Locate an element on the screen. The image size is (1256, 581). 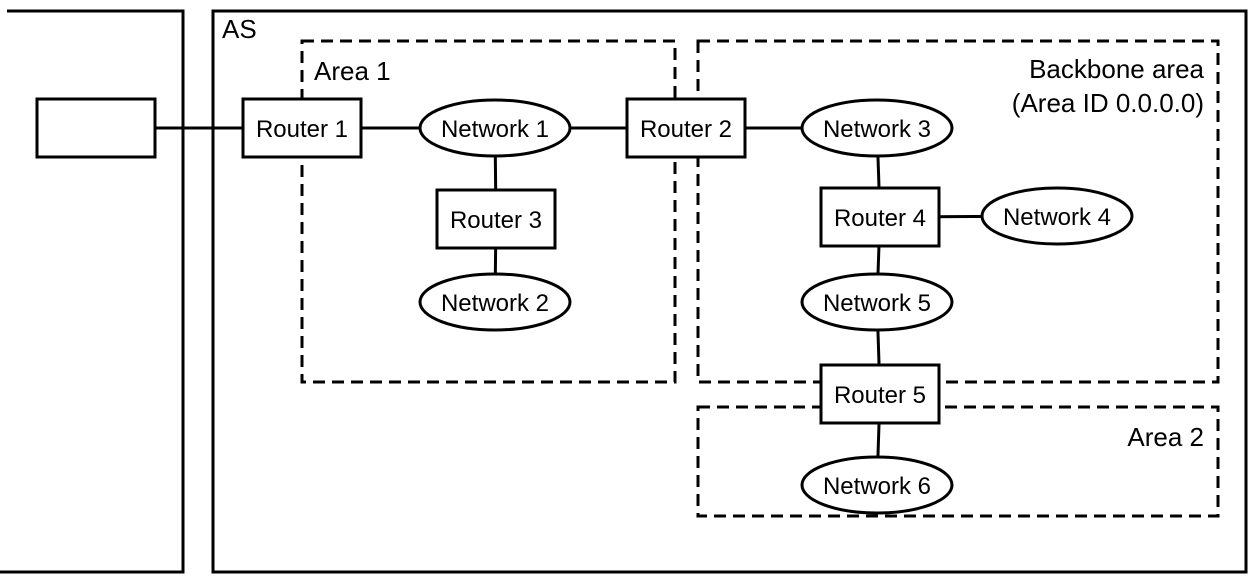
network-3: Network 3 is located at coordinates (877, 128).